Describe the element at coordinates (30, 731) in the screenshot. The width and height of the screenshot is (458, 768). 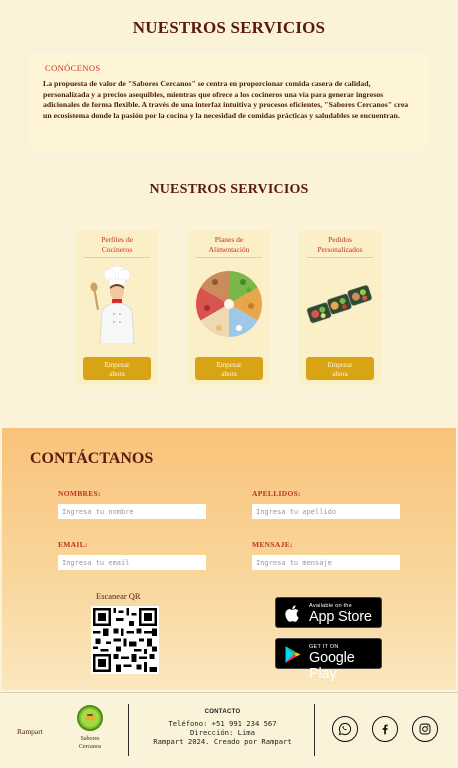
I see `footer-brand: Rampart` at that location.